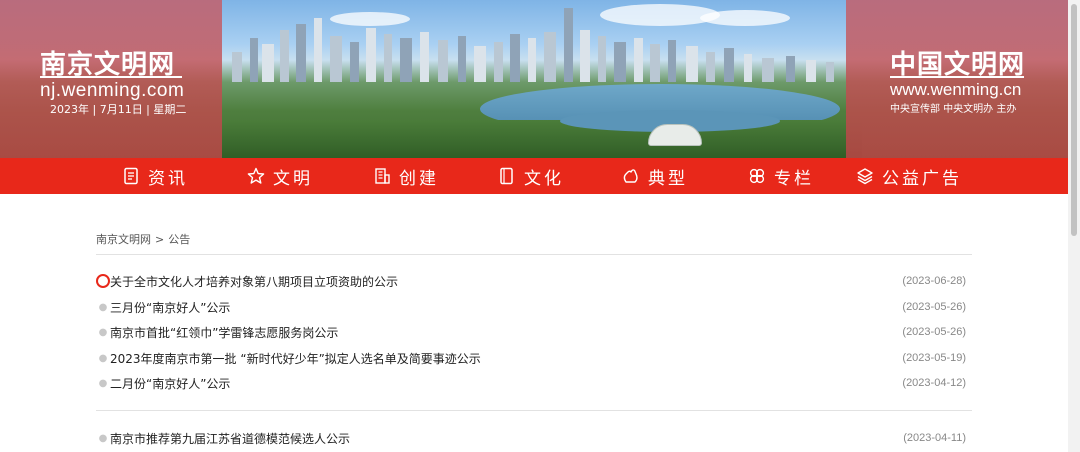  What do you see at coordinates (168, 178) in the screenshot?
I see `nav-label: 资讯` at bounding box center [168, 178].